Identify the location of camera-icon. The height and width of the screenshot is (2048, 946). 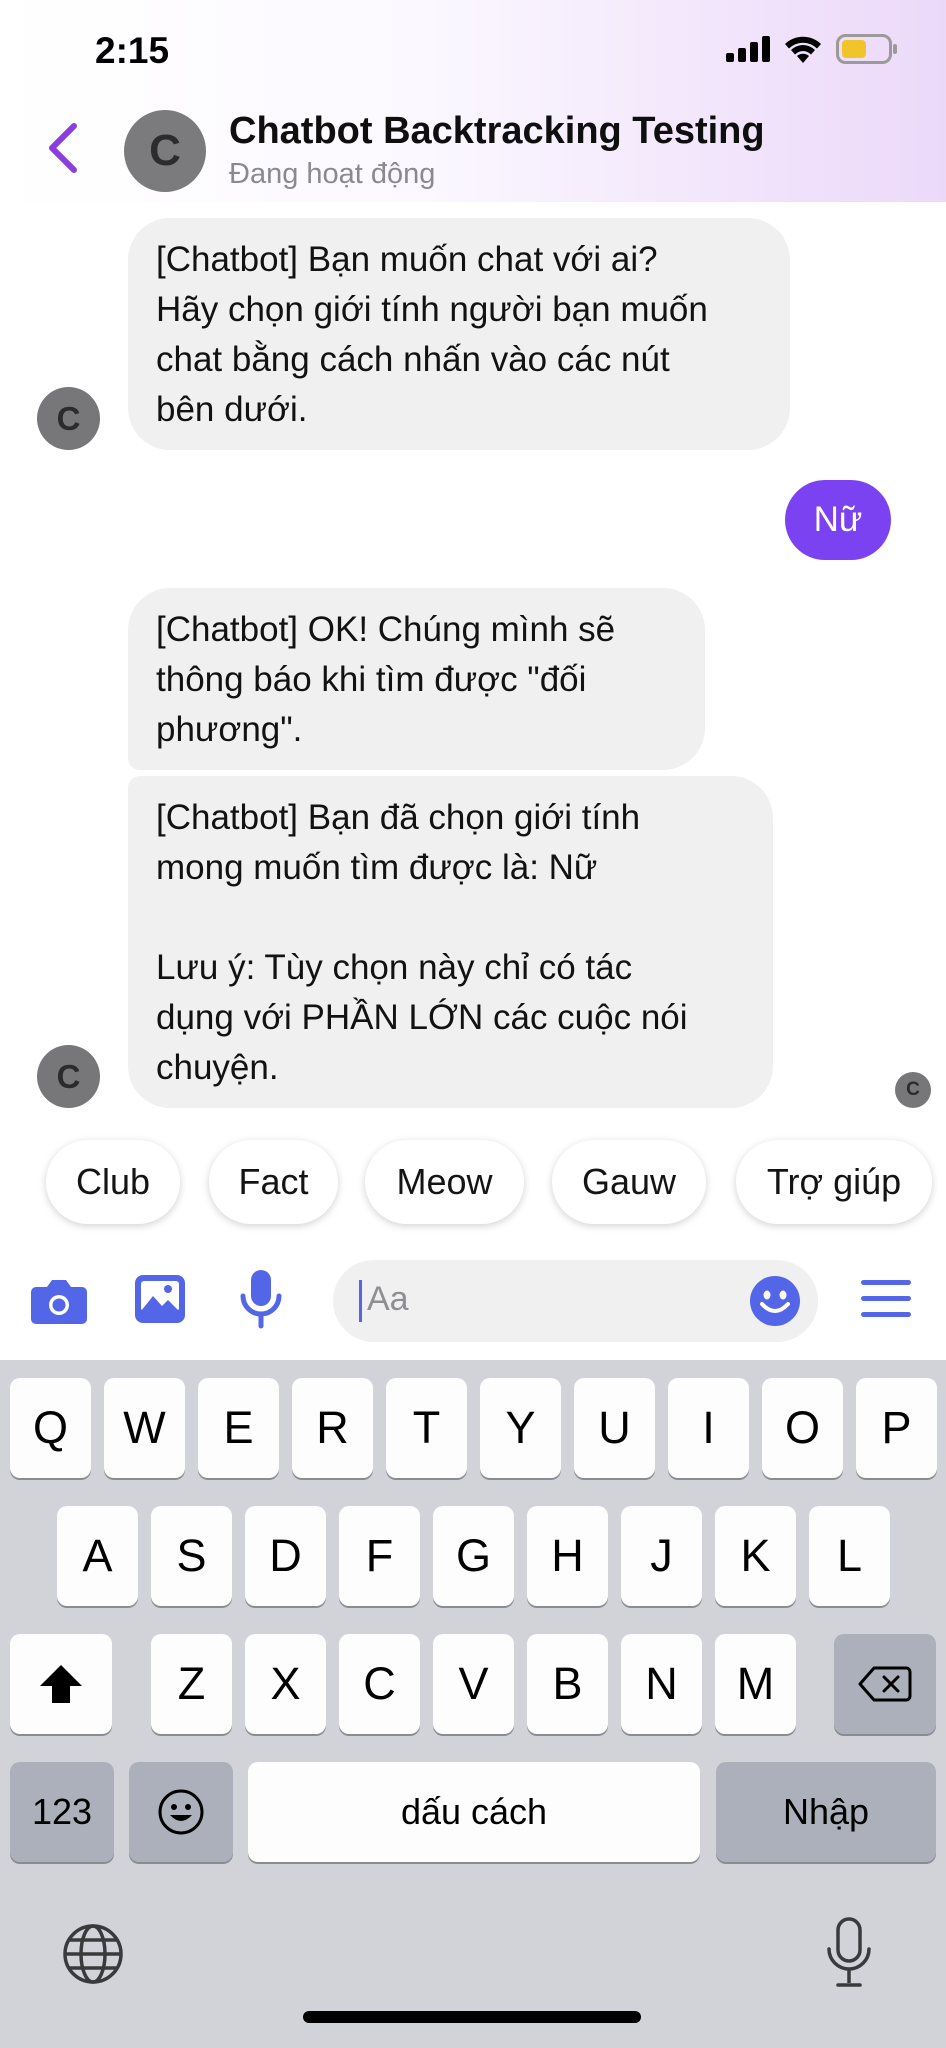
(59, 1301).